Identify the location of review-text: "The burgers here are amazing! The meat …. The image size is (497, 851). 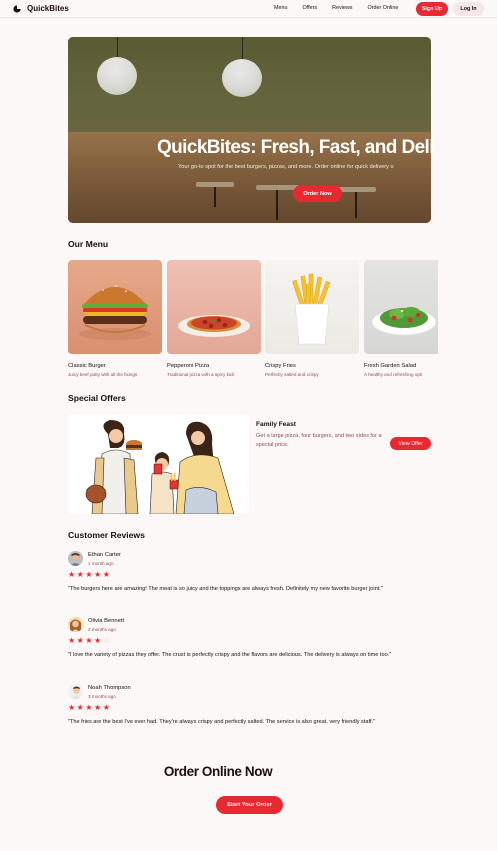
(225, 589).